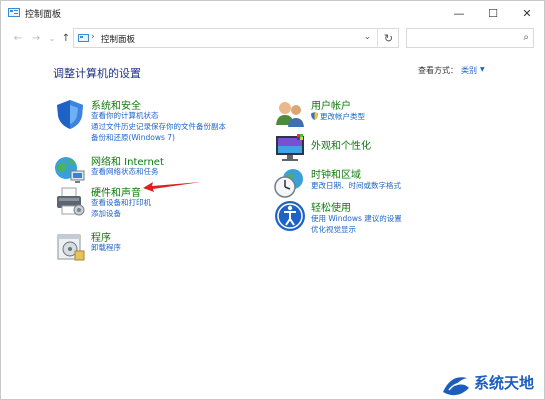 This screenshot has width=545, height=400. Describe the element at coordinates (97, 73) in the screenshot. I see `page-title: 调整计算机的设置` at that location.